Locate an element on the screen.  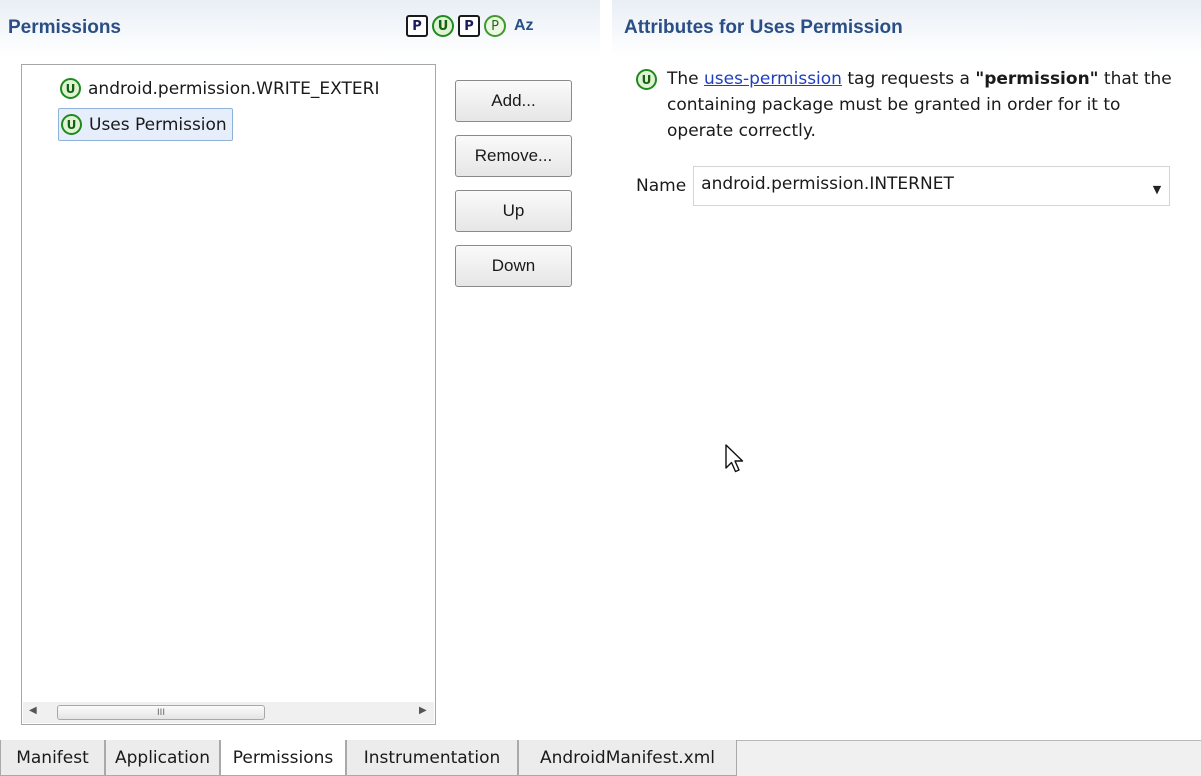
scroll-left-icon: ◀ is located at coordinates (33, 710).